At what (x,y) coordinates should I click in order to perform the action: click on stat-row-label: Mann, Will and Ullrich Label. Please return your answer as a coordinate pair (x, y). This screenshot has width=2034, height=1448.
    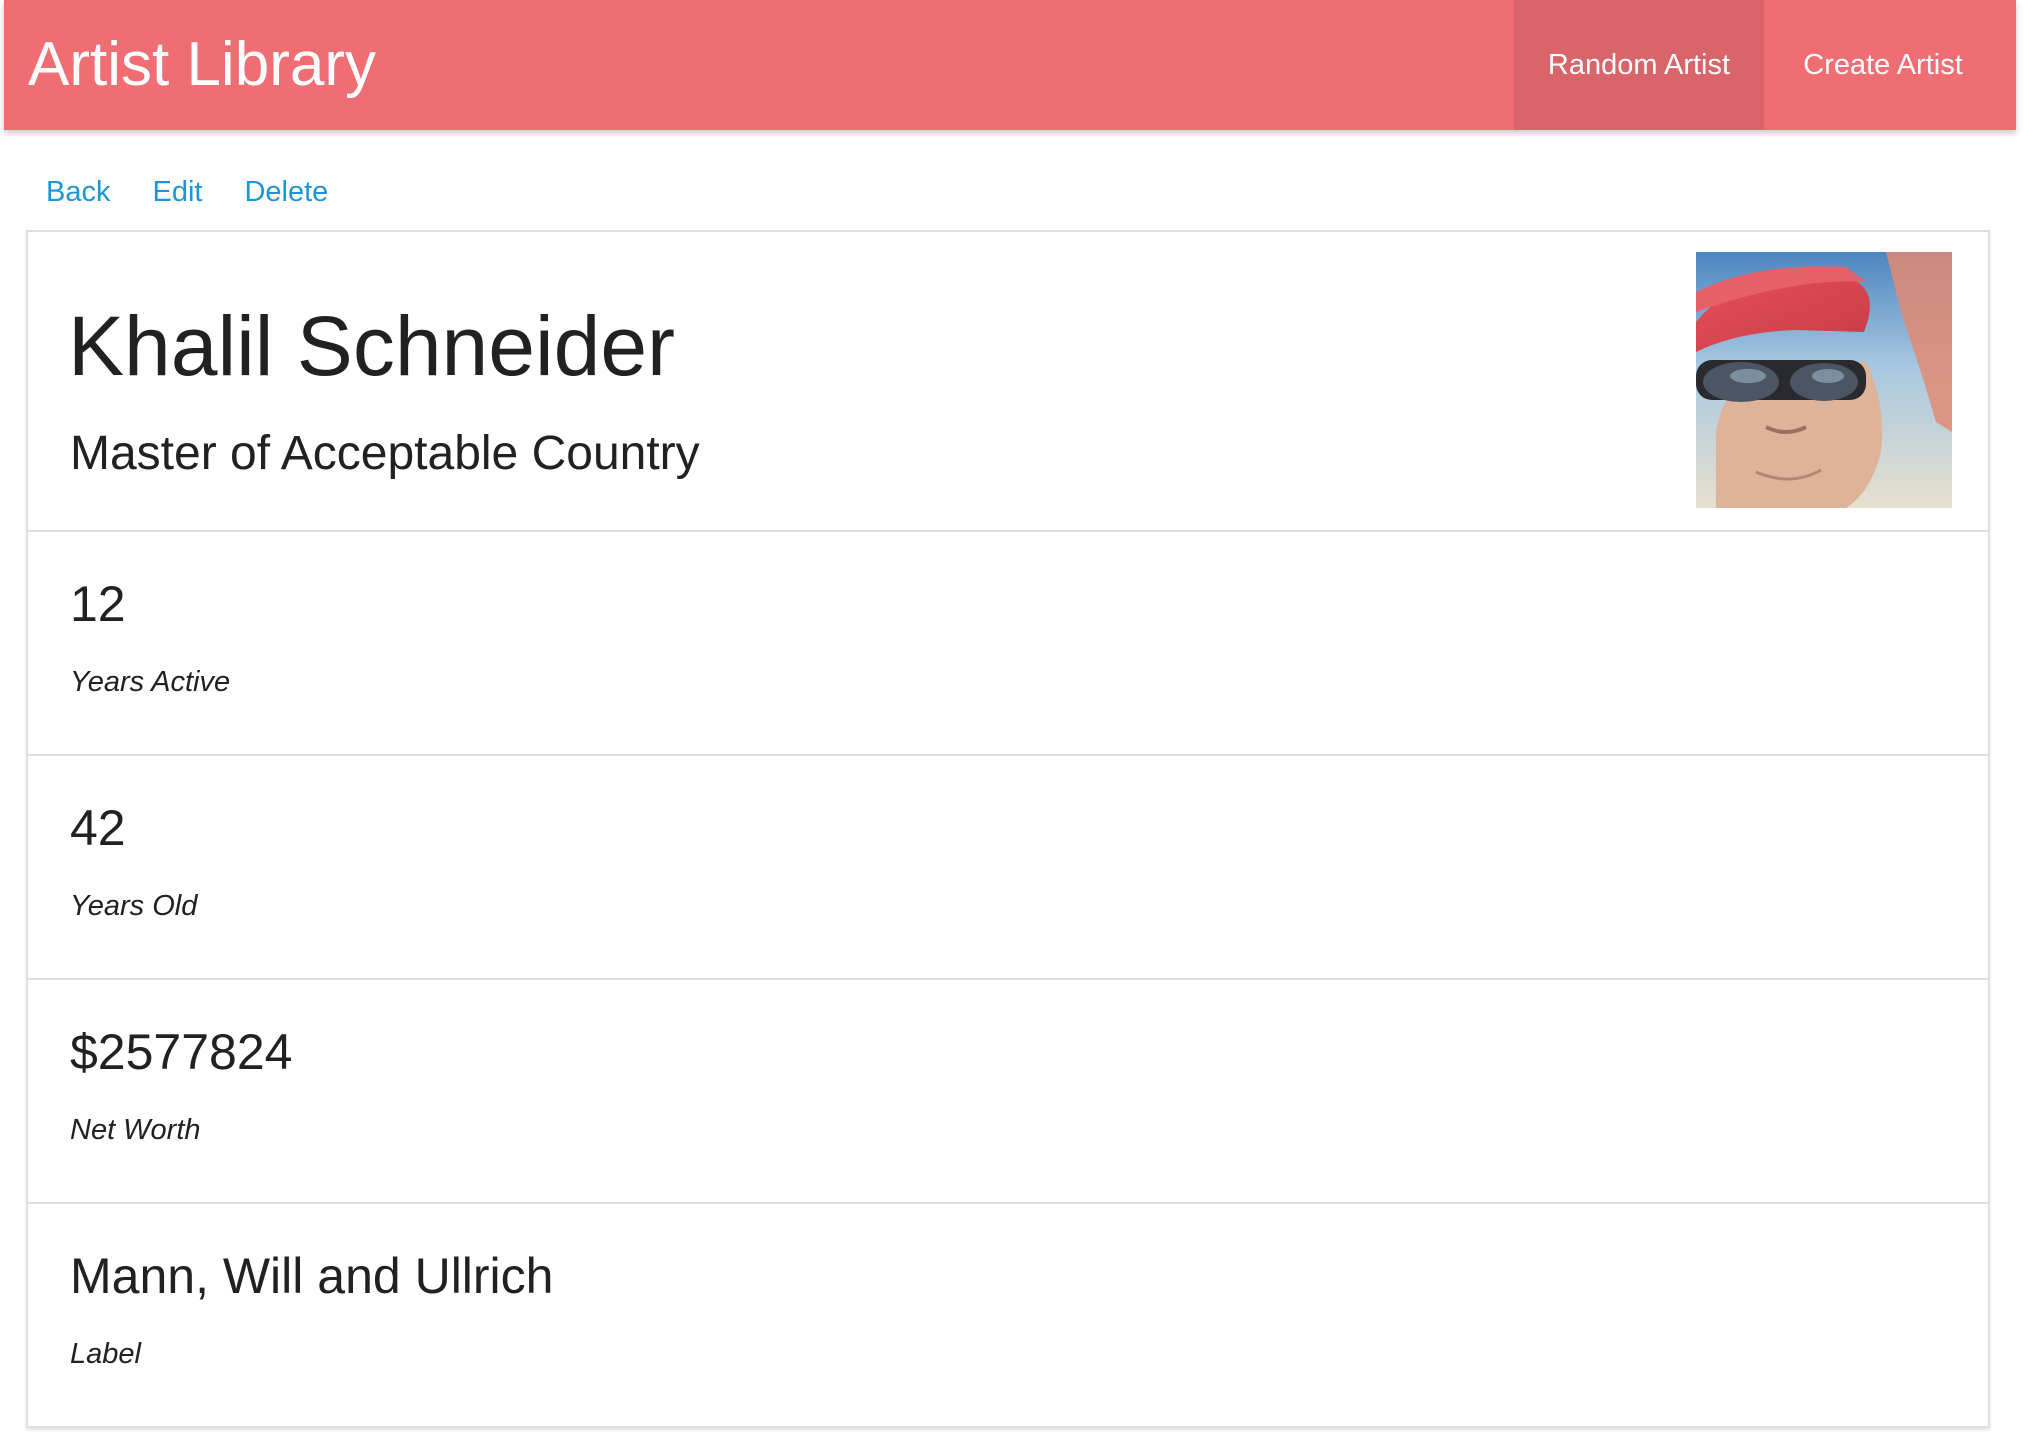
    Looking at the image, I should click on (1008, 1315).